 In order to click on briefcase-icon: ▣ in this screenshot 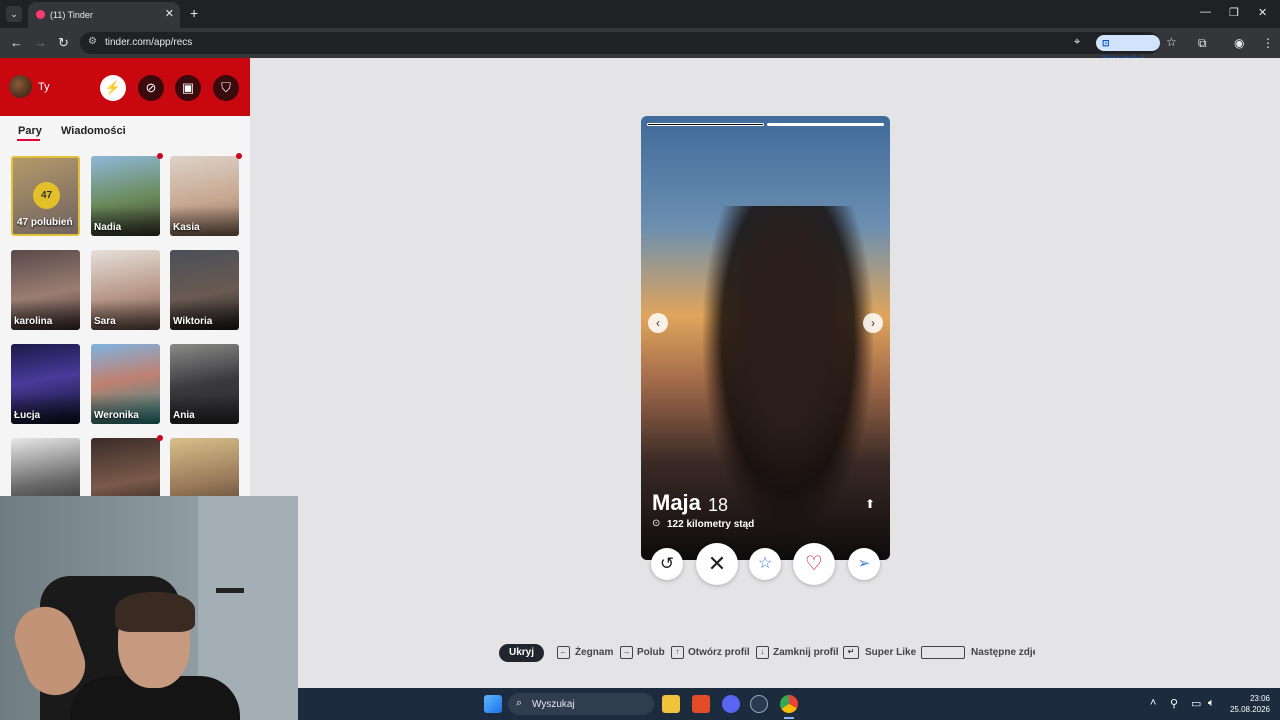, I will do `click(188, 88)`.